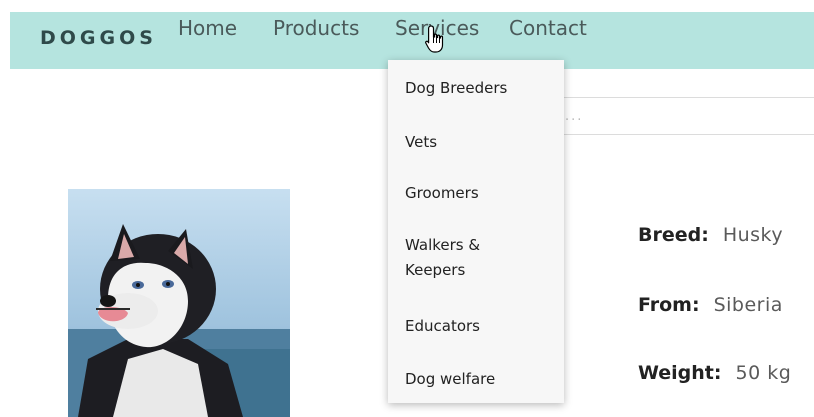 This screenshot has width=814, height=417. I want to click on dropdown-item-educators: Educators, so click(480, 326).